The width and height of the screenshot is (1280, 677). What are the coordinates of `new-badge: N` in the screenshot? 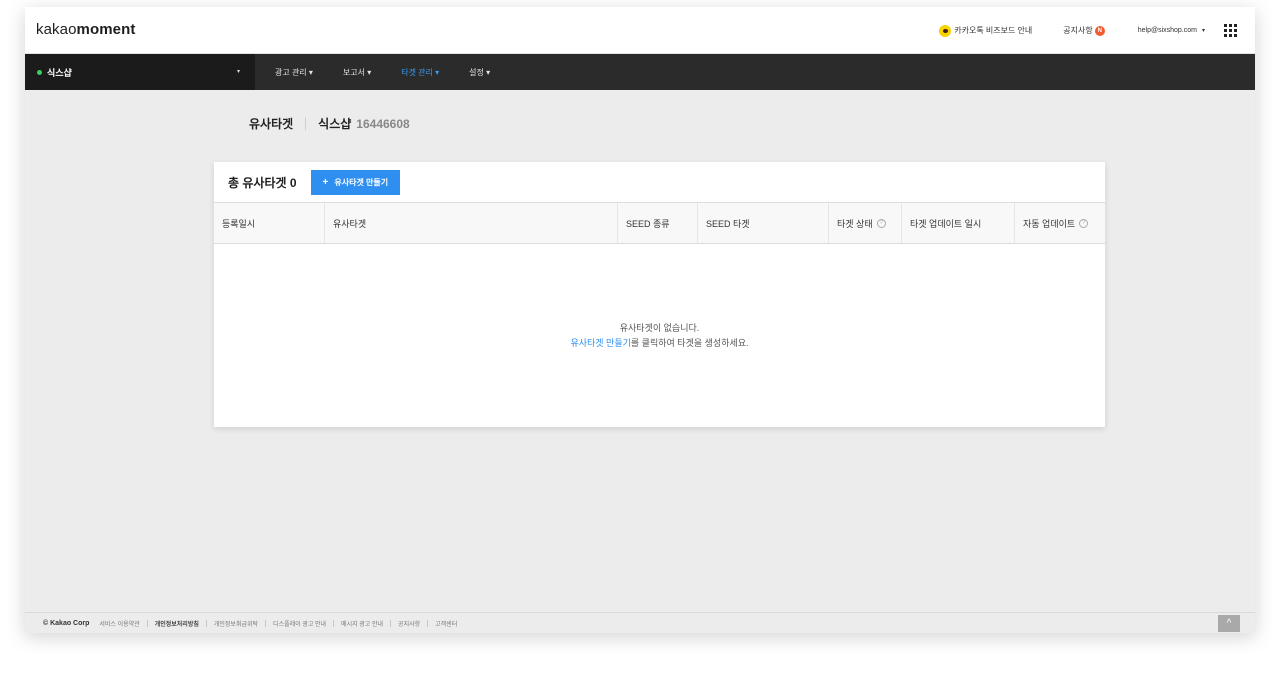 It's located at (1099, 30).